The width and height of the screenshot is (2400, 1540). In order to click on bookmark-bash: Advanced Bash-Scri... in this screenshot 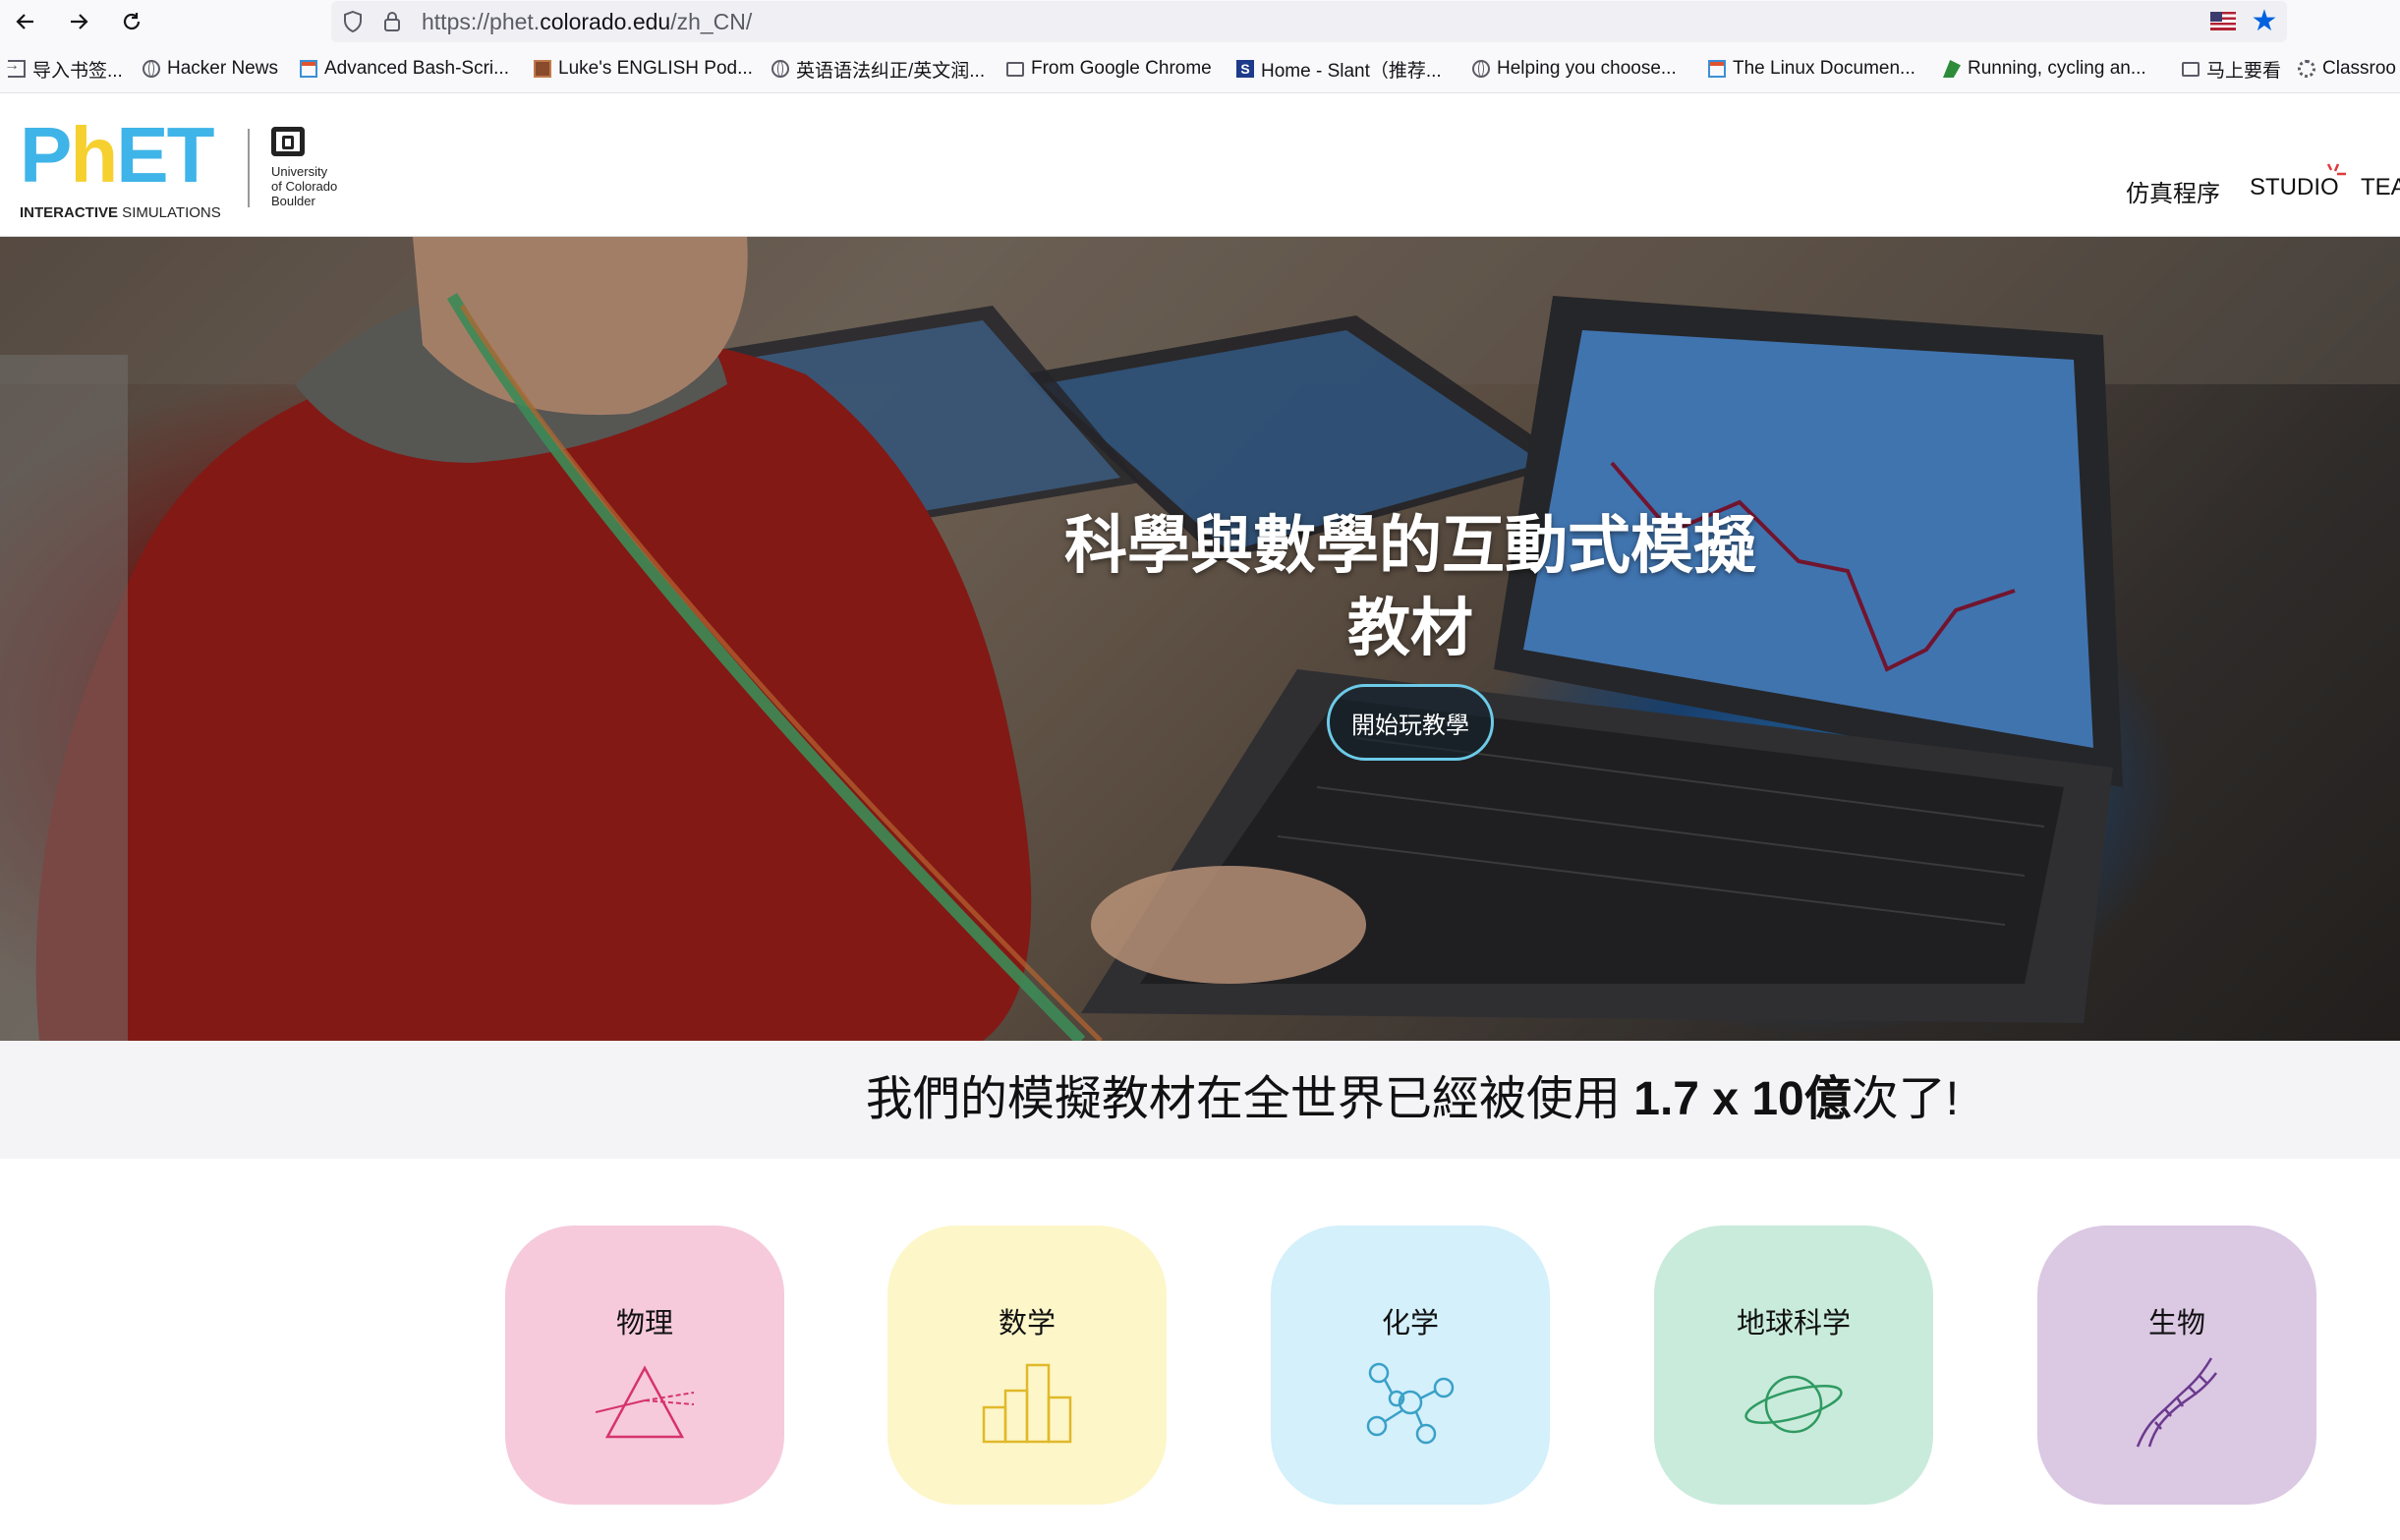, I will do `click(404, 69)`.